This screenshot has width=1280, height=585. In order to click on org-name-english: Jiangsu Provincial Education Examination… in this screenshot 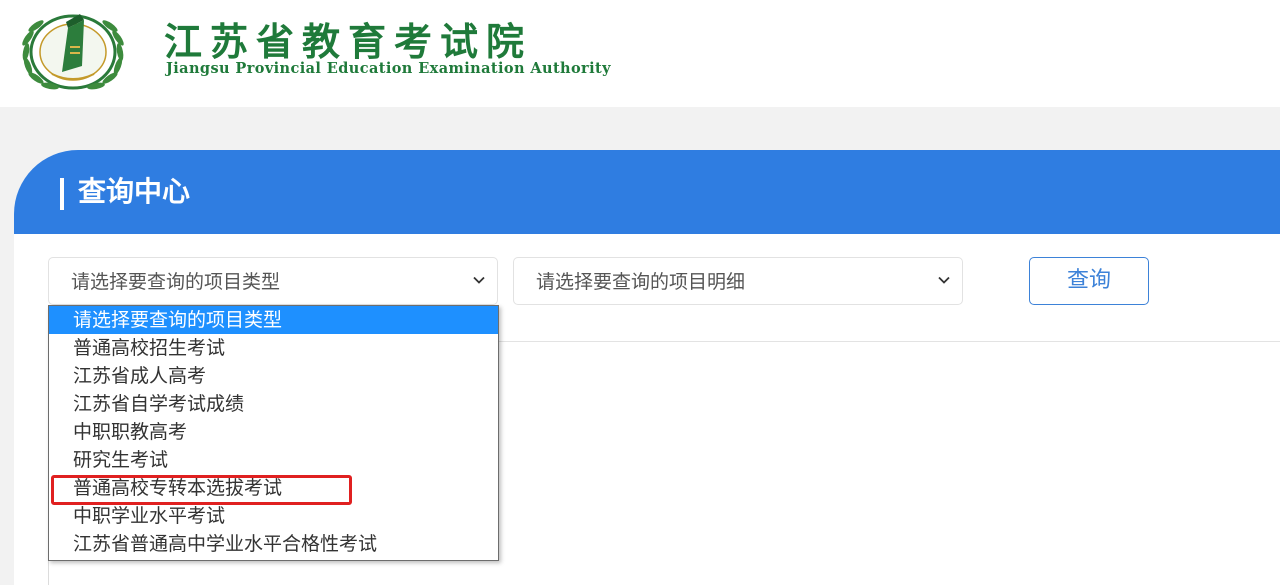, I will do `click(388, 68)`.